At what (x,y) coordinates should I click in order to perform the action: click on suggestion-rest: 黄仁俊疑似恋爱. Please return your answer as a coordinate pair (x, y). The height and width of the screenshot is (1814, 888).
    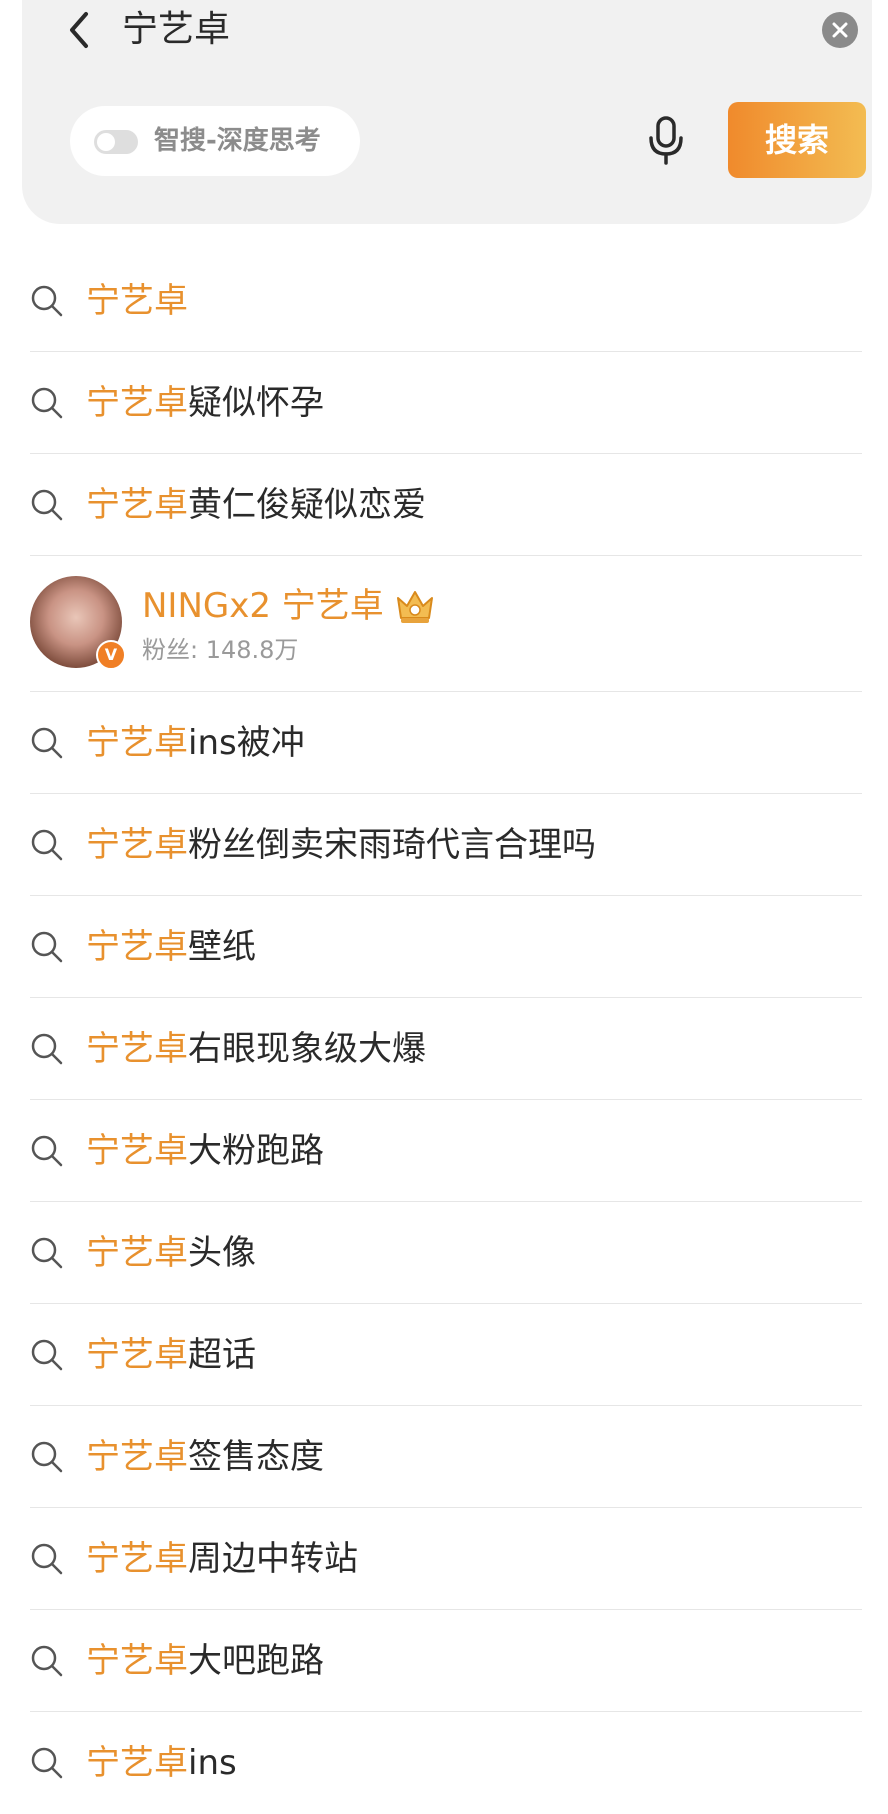
    Looking at the image, I should click on (307, 505).